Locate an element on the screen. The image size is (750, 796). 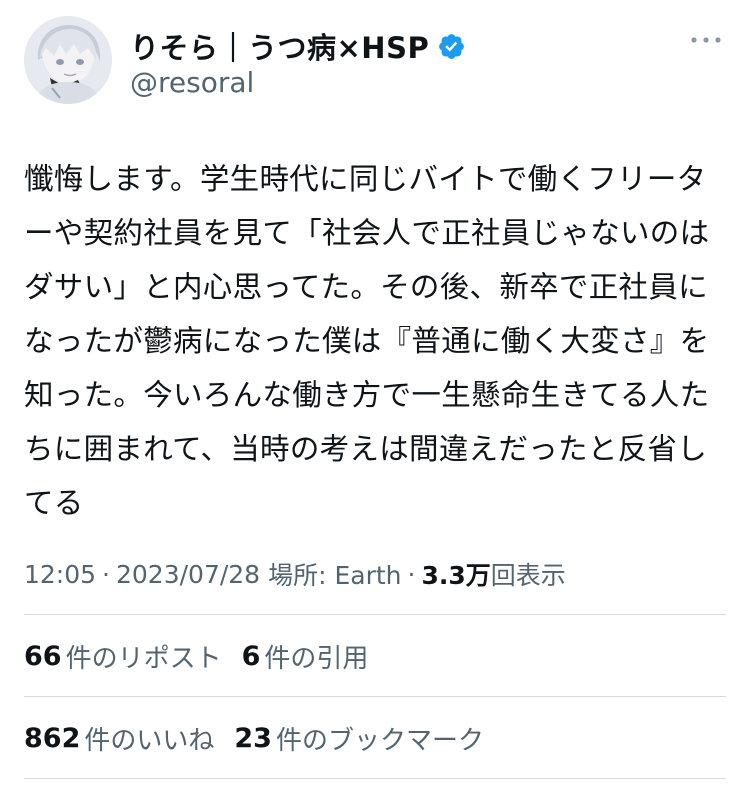
reposts-stat: 66 件のリポスト is located at coordinates (123, 656).